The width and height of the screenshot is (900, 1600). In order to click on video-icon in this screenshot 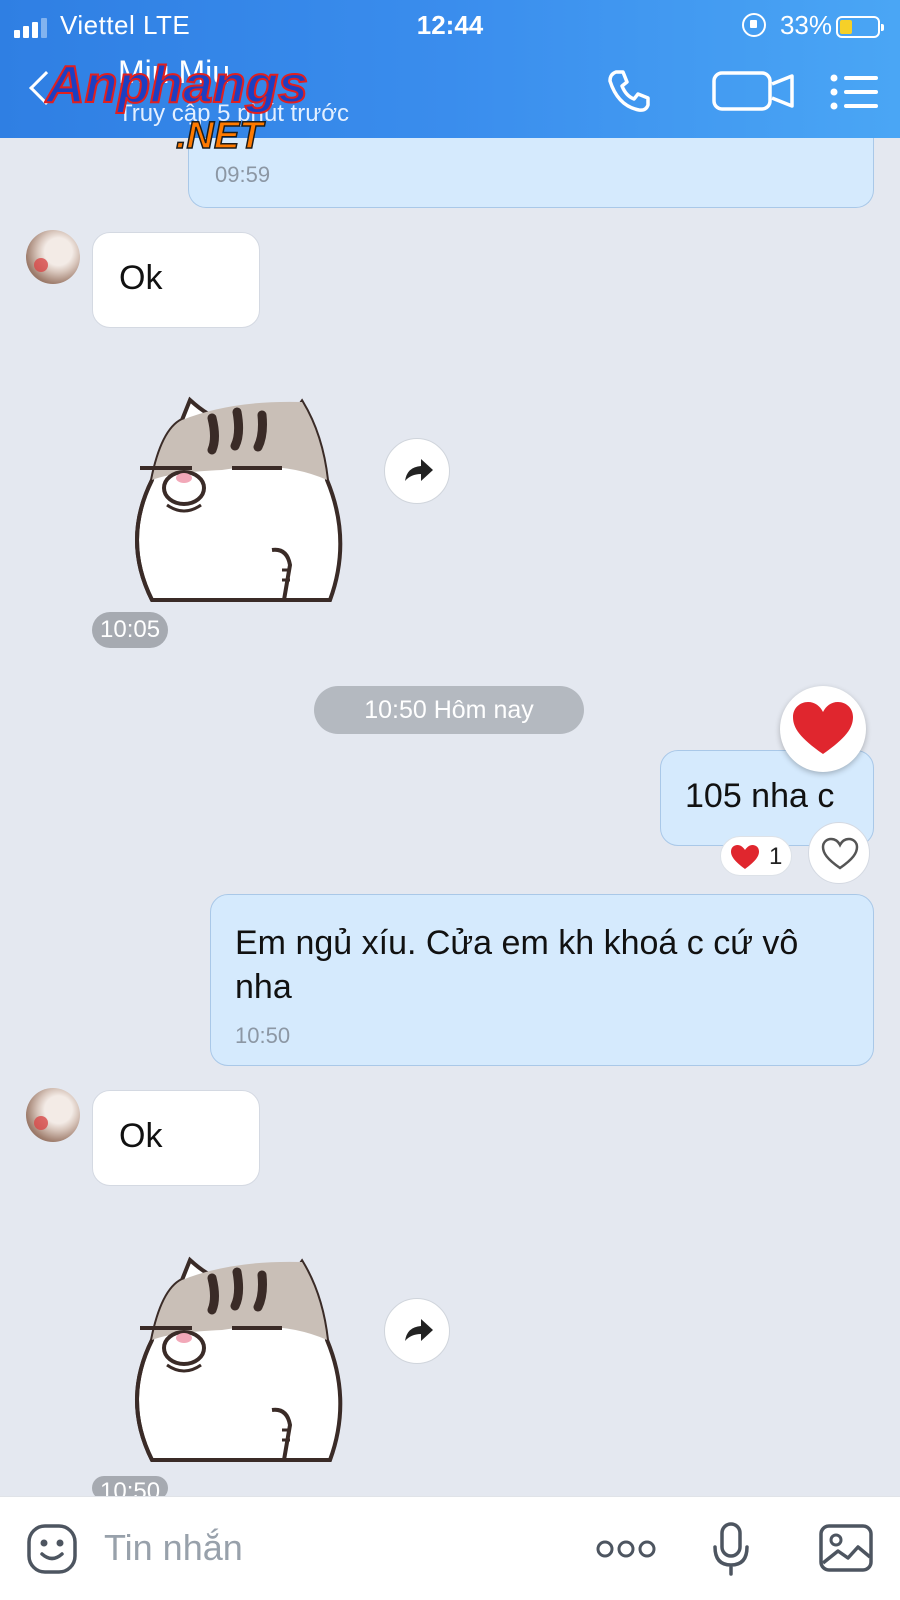, I will do `click(754, 91)`.